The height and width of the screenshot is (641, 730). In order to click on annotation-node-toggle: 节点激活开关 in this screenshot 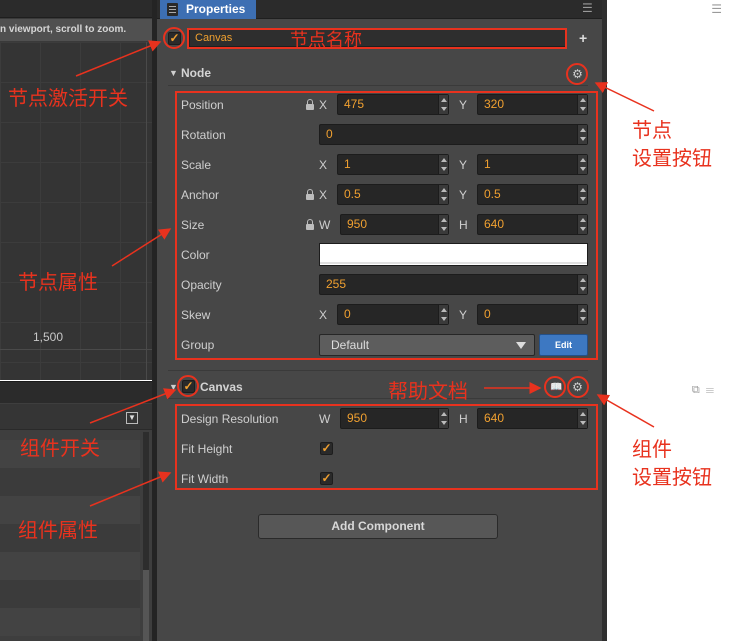, I will do `click(68, 99)`.